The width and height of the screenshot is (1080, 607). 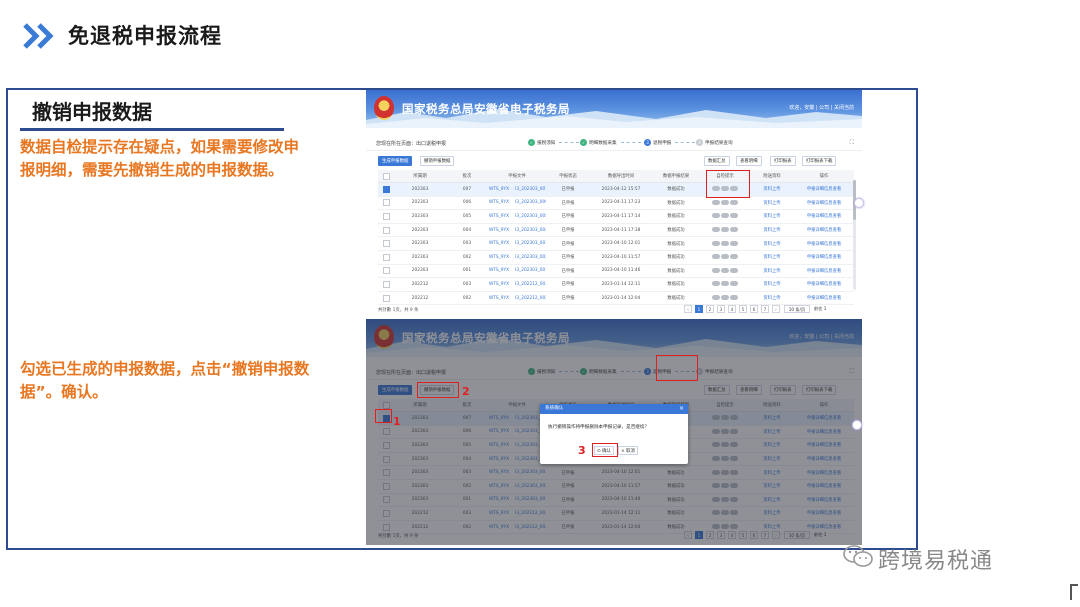 What do you see at coordinates (688, 309) in the screenshot?
I see `page-button: ‹` at bounding box center [688, 309].